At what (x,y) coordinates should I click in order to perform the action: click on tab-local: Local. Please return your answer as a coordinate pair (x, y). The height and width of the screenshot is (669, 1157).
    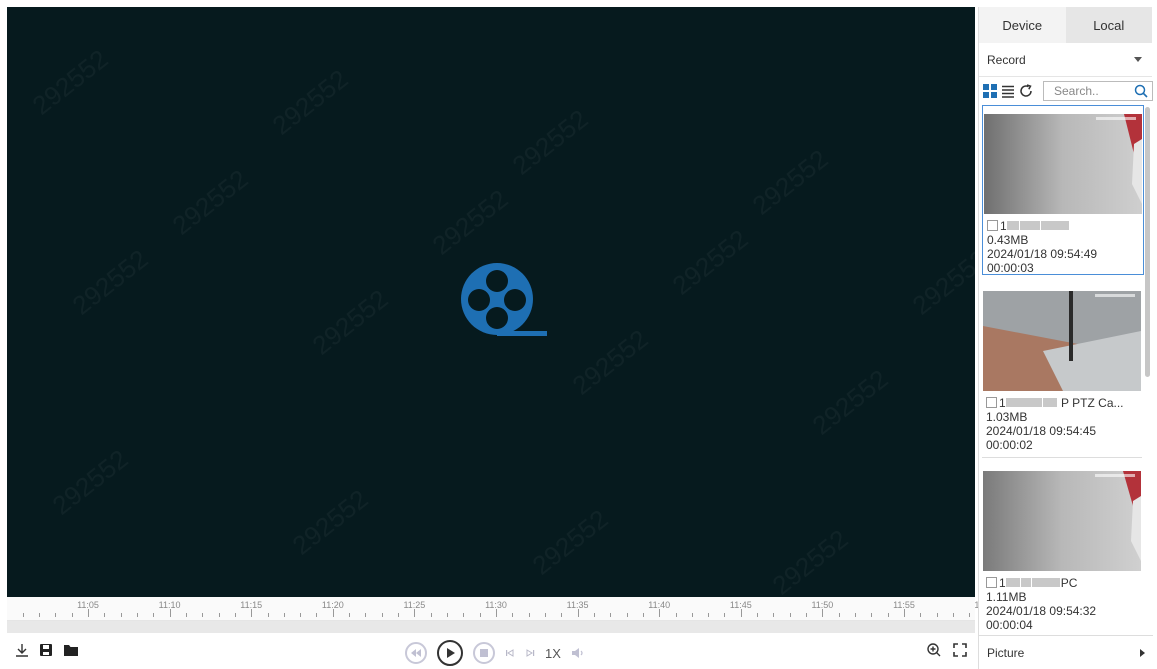
    Looking at the image, I should click on (1108, 25).